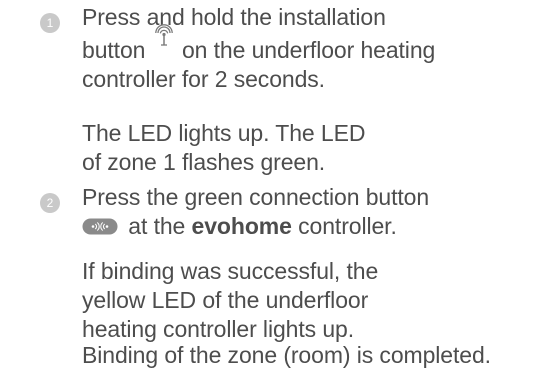  I want to click on instruction-line: Press the green connection button, so click(256, 197).